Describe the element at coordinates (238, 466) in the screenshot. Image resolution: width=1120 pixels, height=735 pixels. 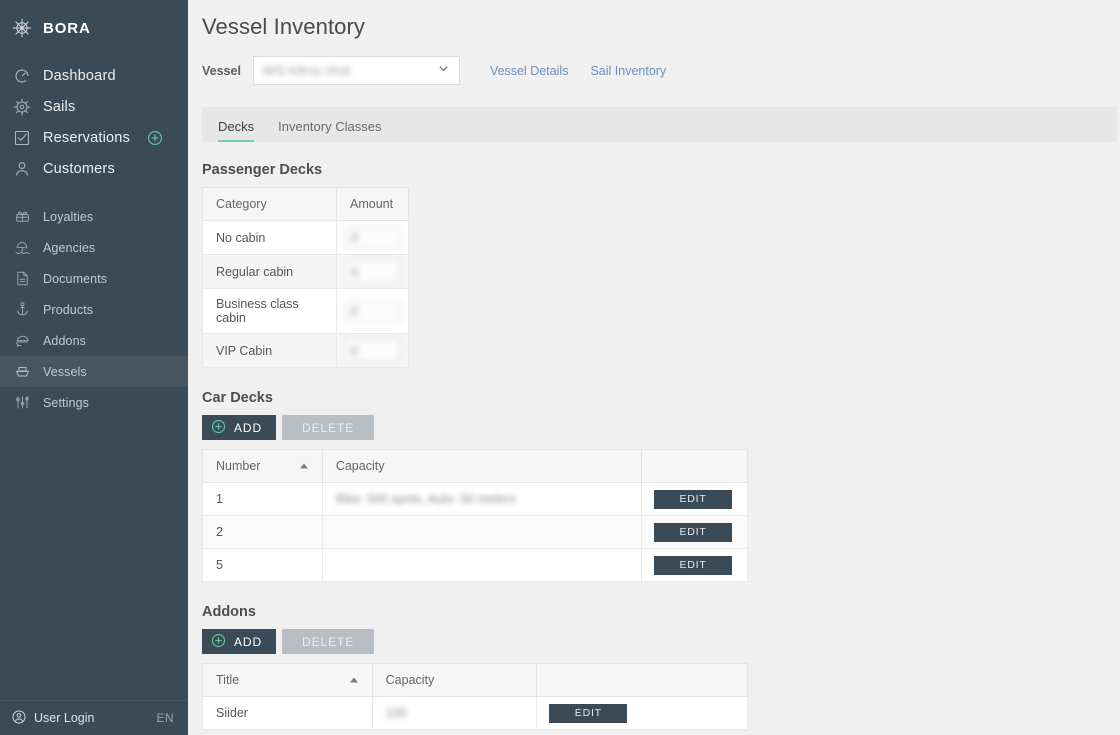
I see `column-header-number-label: Number` at that location.